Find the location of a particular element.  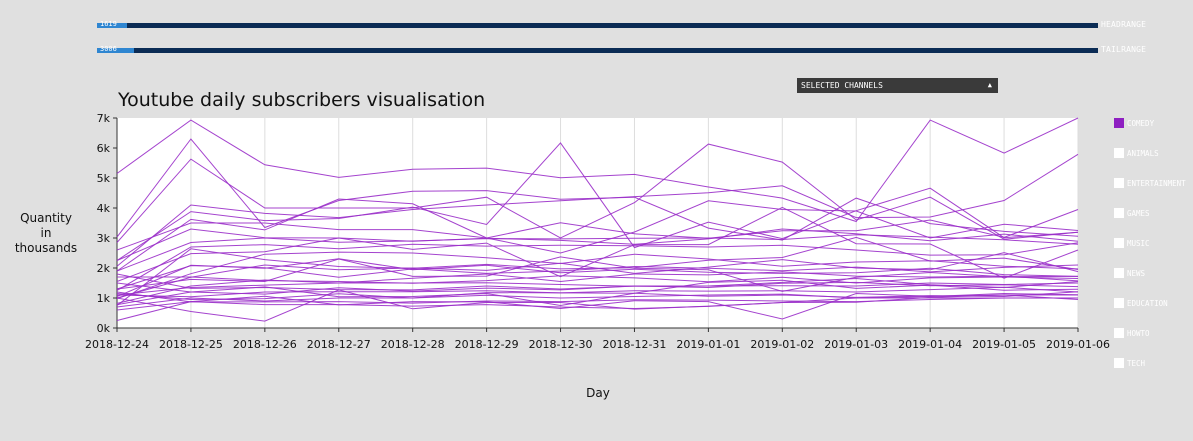

x-tick-label: 2019-01-05 is located at coordinates (1004, 344).